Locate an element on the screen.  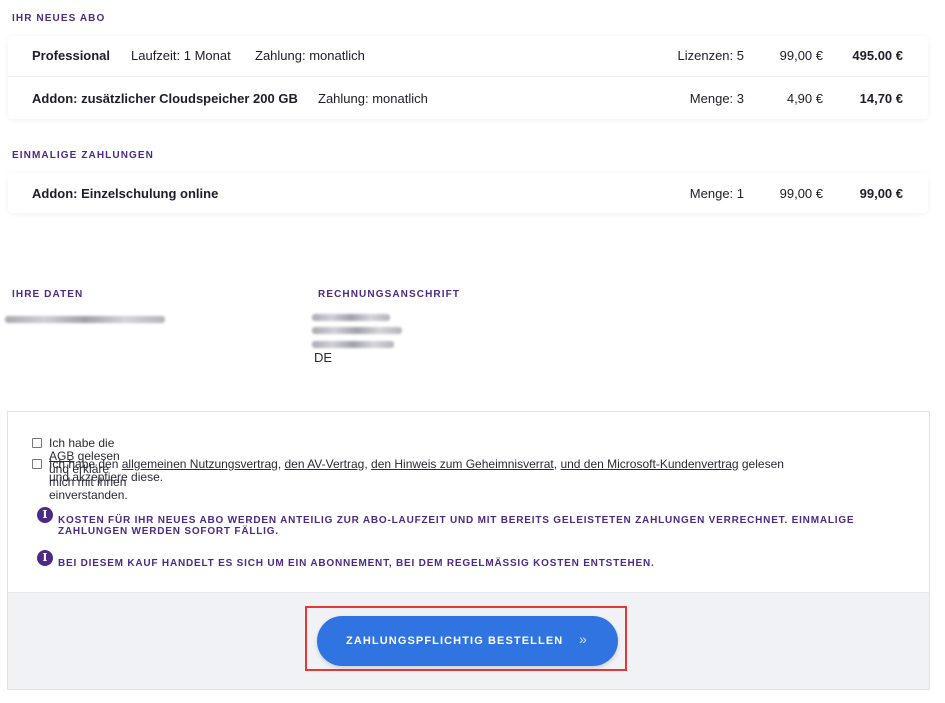
item-unit-price: 4,90 € is located at coordinates (804, 98).